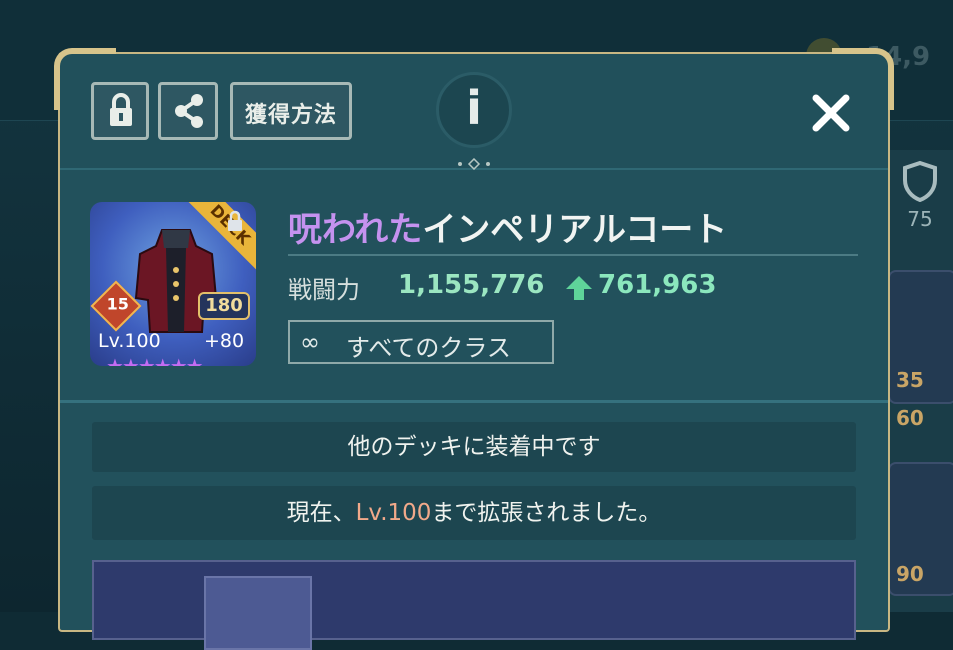 This screenshot has height=650, width=953. What do you see at coordinates (831, 113) in the screenshot?
I see `close-icon` at bounding box center [831, 113].